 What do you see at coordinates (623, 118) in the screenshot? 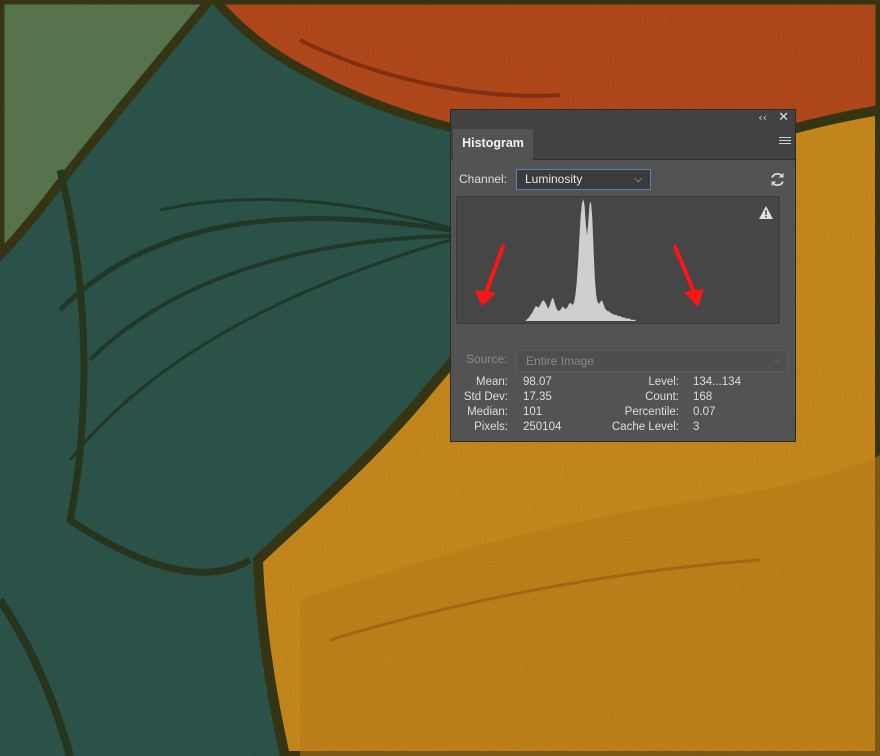
I see `panel-titlebar: ‹‹ ✕` at bounding box center [623, 118].